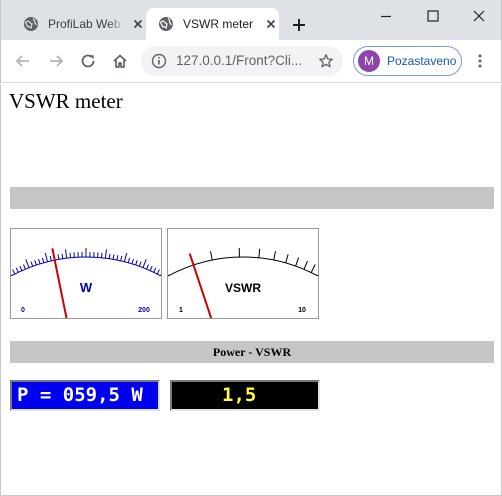 This screenshot has height=496, width=502. What do you see at coordinates (56, 61) in the screenshot?
I see `arrow-right-icon` at bounding box center [56, 61].